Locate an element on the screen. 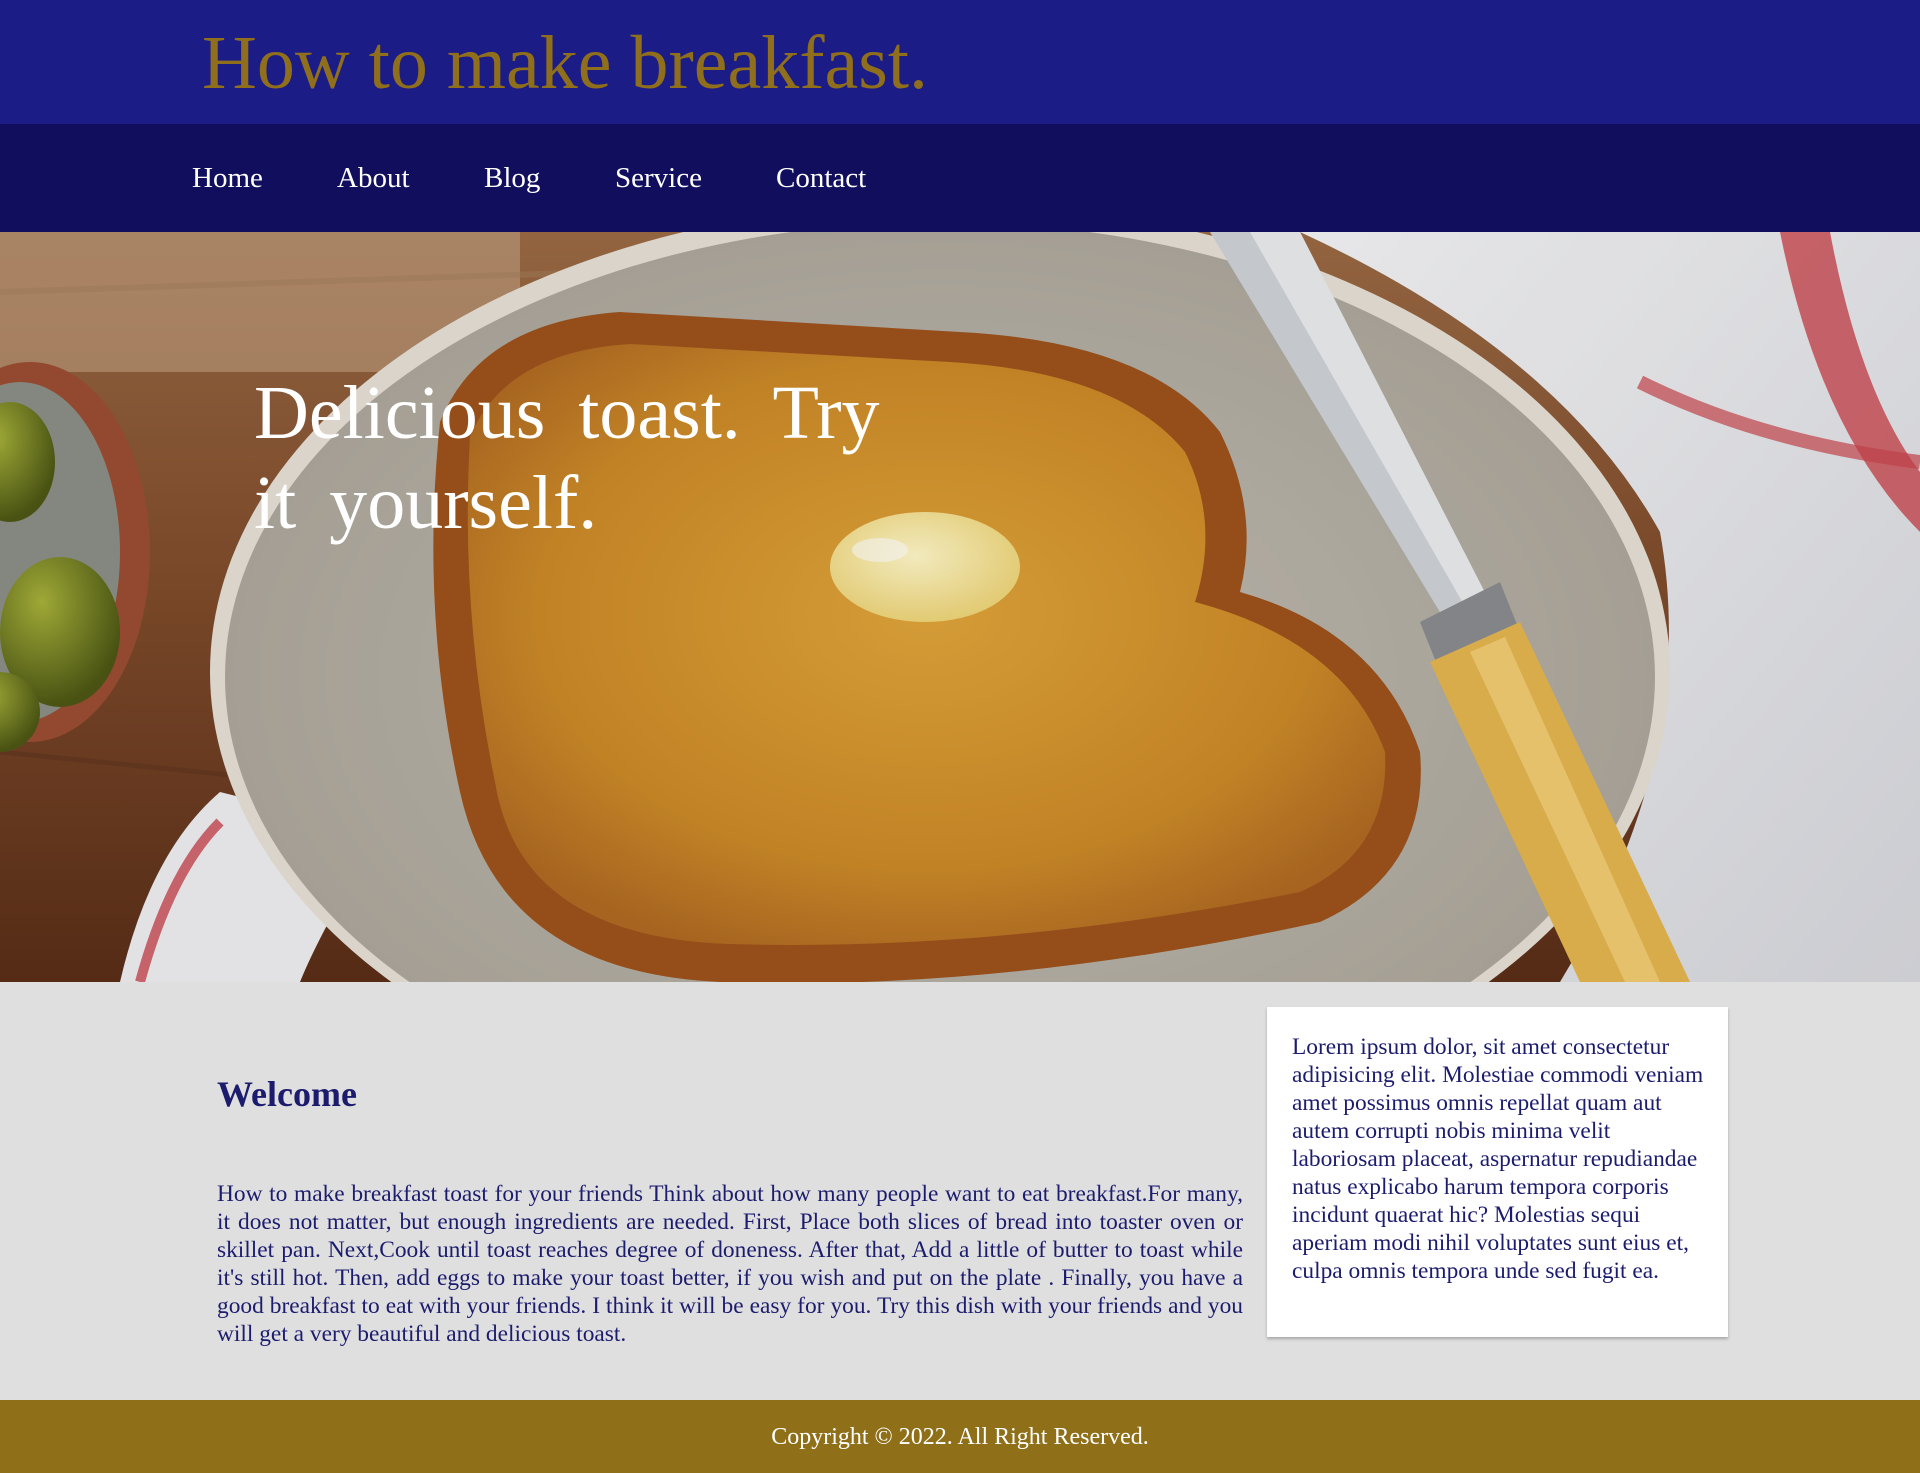  nav-item-about: About is located at coordinates (373, 178).